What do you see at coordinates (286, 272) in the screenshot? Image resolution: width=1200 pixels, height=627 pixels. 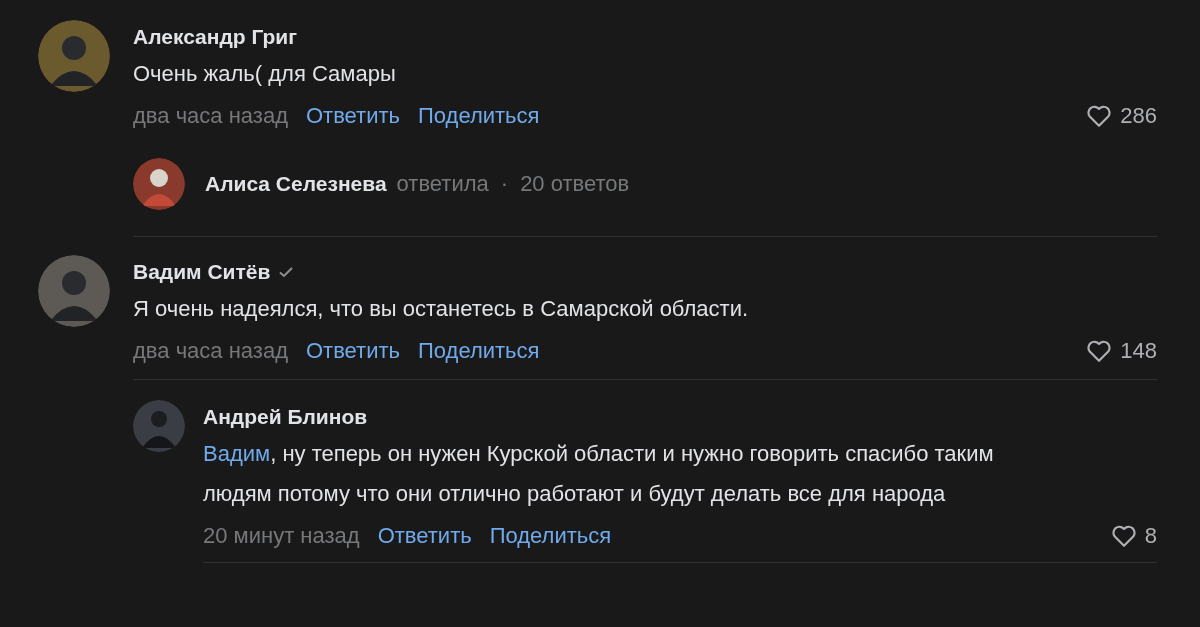 I see `verified-check-icon` at bounding box center [286, 272].